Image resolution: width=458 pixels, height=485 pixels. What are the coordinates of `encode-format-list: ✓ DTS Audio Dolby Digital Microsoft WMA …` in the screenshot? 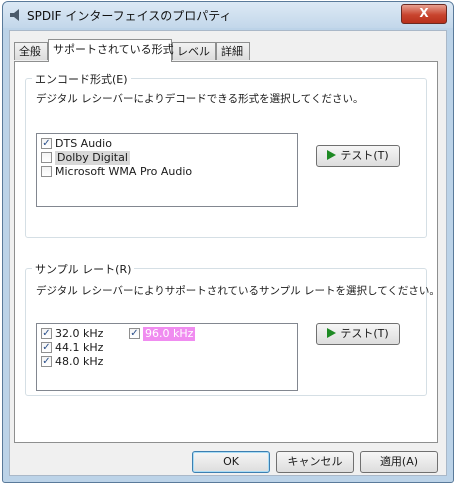 It's located at (167, 170).